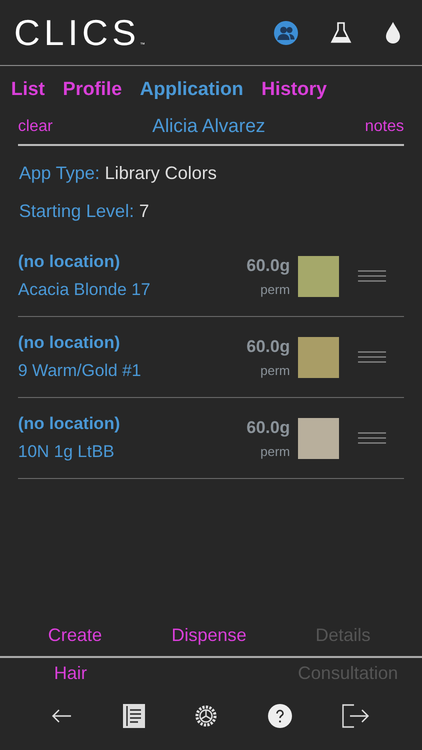 This screenshot has width=422, height=750. What do you see at coordinates (80, 371) in the screenshot?
I see `color-name: 9 Warm/Gold #1` at bounding box center [80, 371].